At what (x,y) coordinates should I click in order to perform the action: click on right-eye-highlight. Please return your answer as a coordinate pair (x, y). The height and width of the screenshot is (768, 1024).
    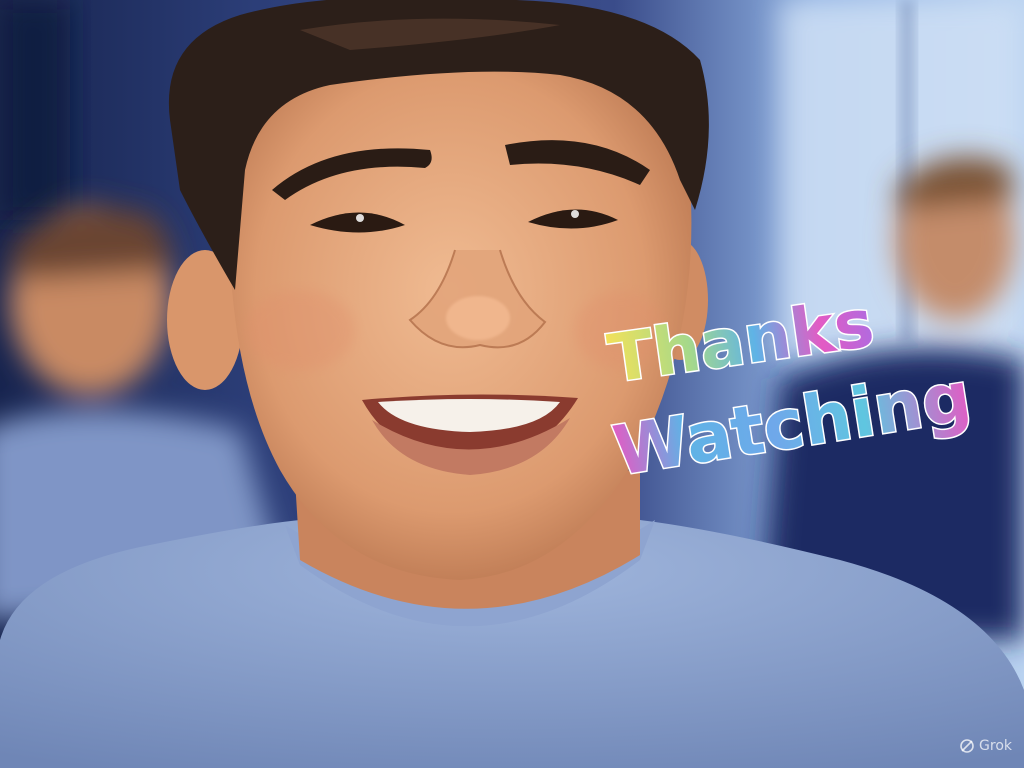
    Looking at the image, I should click on (575, 214).